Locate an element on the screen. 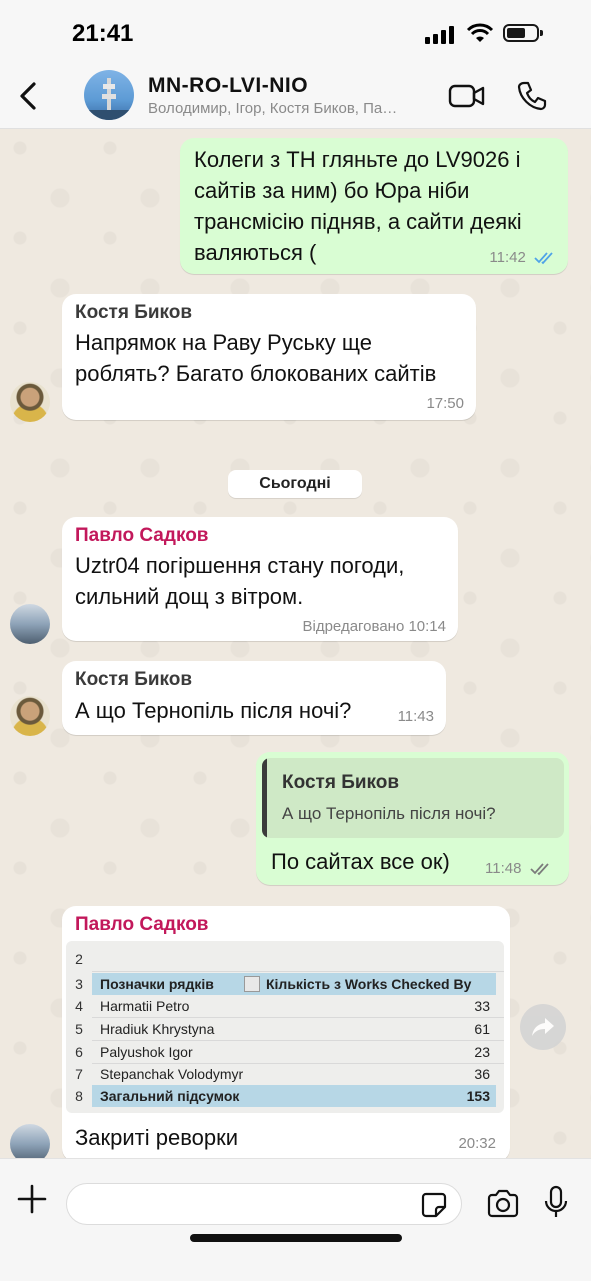  table-total-value: 153 is located at coordinates (478, 1096).